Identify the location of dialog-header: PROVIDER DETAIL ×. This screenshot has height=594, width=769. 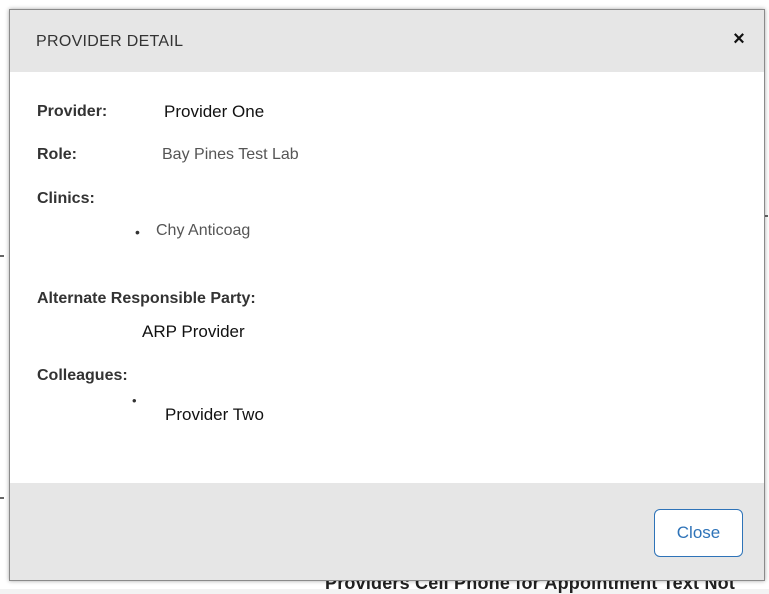
(387, 41).